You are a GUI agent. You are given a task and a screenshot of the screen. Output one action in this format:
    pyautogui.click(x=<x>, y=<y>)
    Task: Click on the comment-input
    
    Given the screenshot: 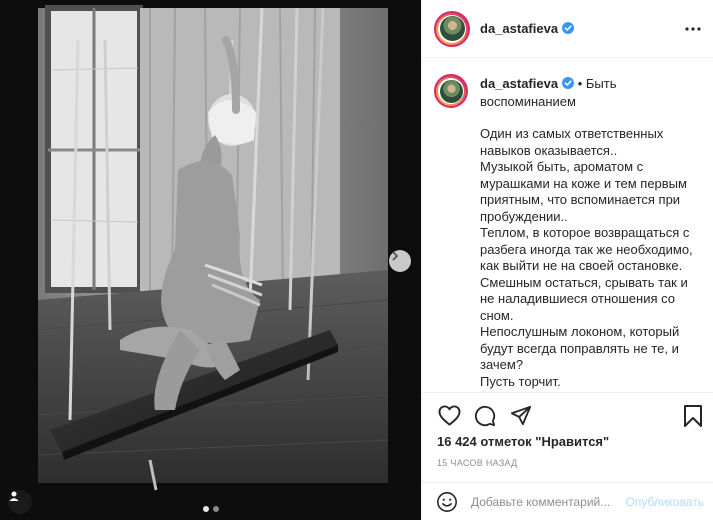 What is the action you would take?
    pyautogui.click(x=546, y=501)
    